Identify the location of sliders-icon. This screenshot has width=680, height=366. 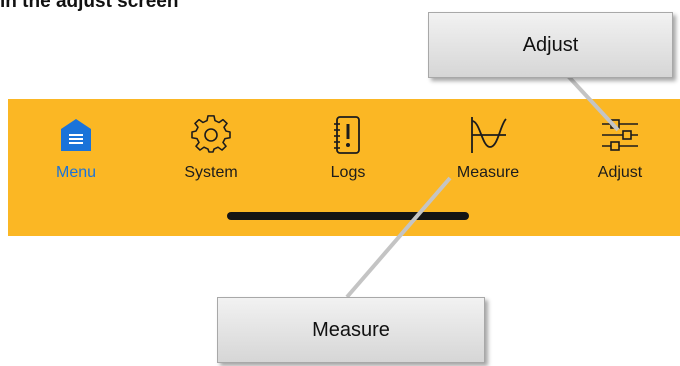
(620, 135).